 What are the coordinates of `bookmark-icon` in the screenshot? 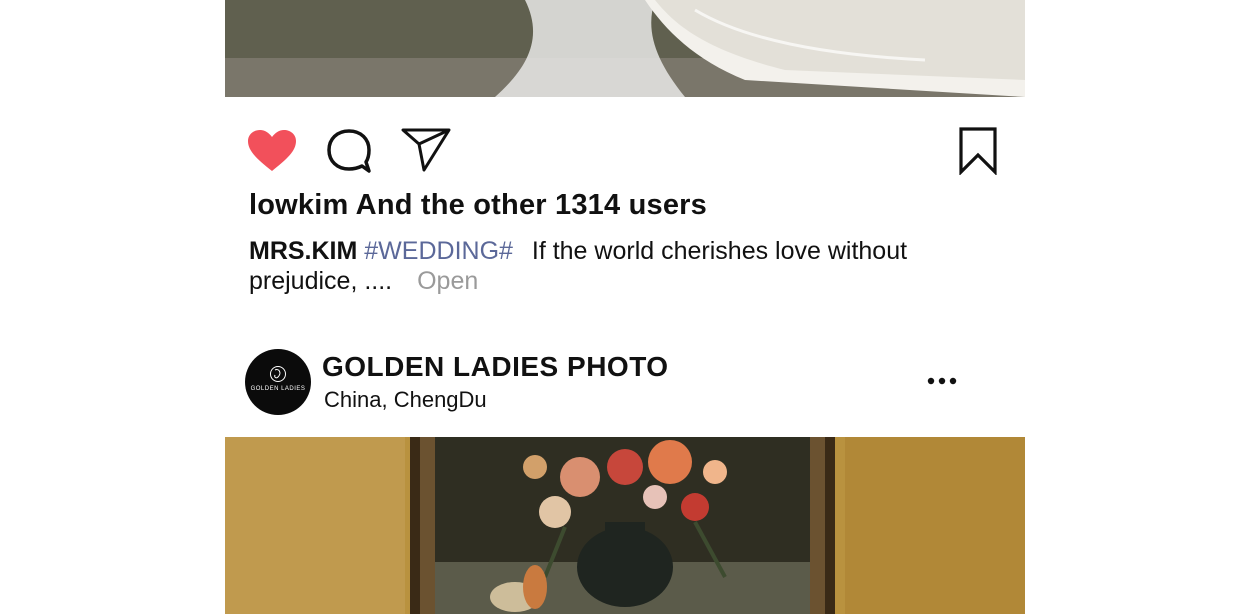 It's located at (978, 151).